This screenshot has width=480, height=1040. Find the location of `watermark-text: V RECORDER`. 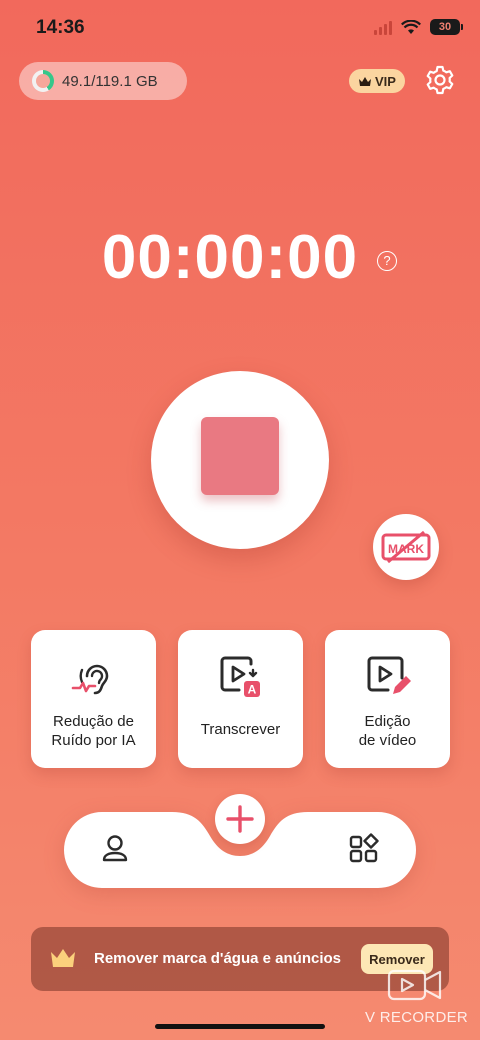

watermark-text: V RECORDER is located at coordinates (417, 1017).